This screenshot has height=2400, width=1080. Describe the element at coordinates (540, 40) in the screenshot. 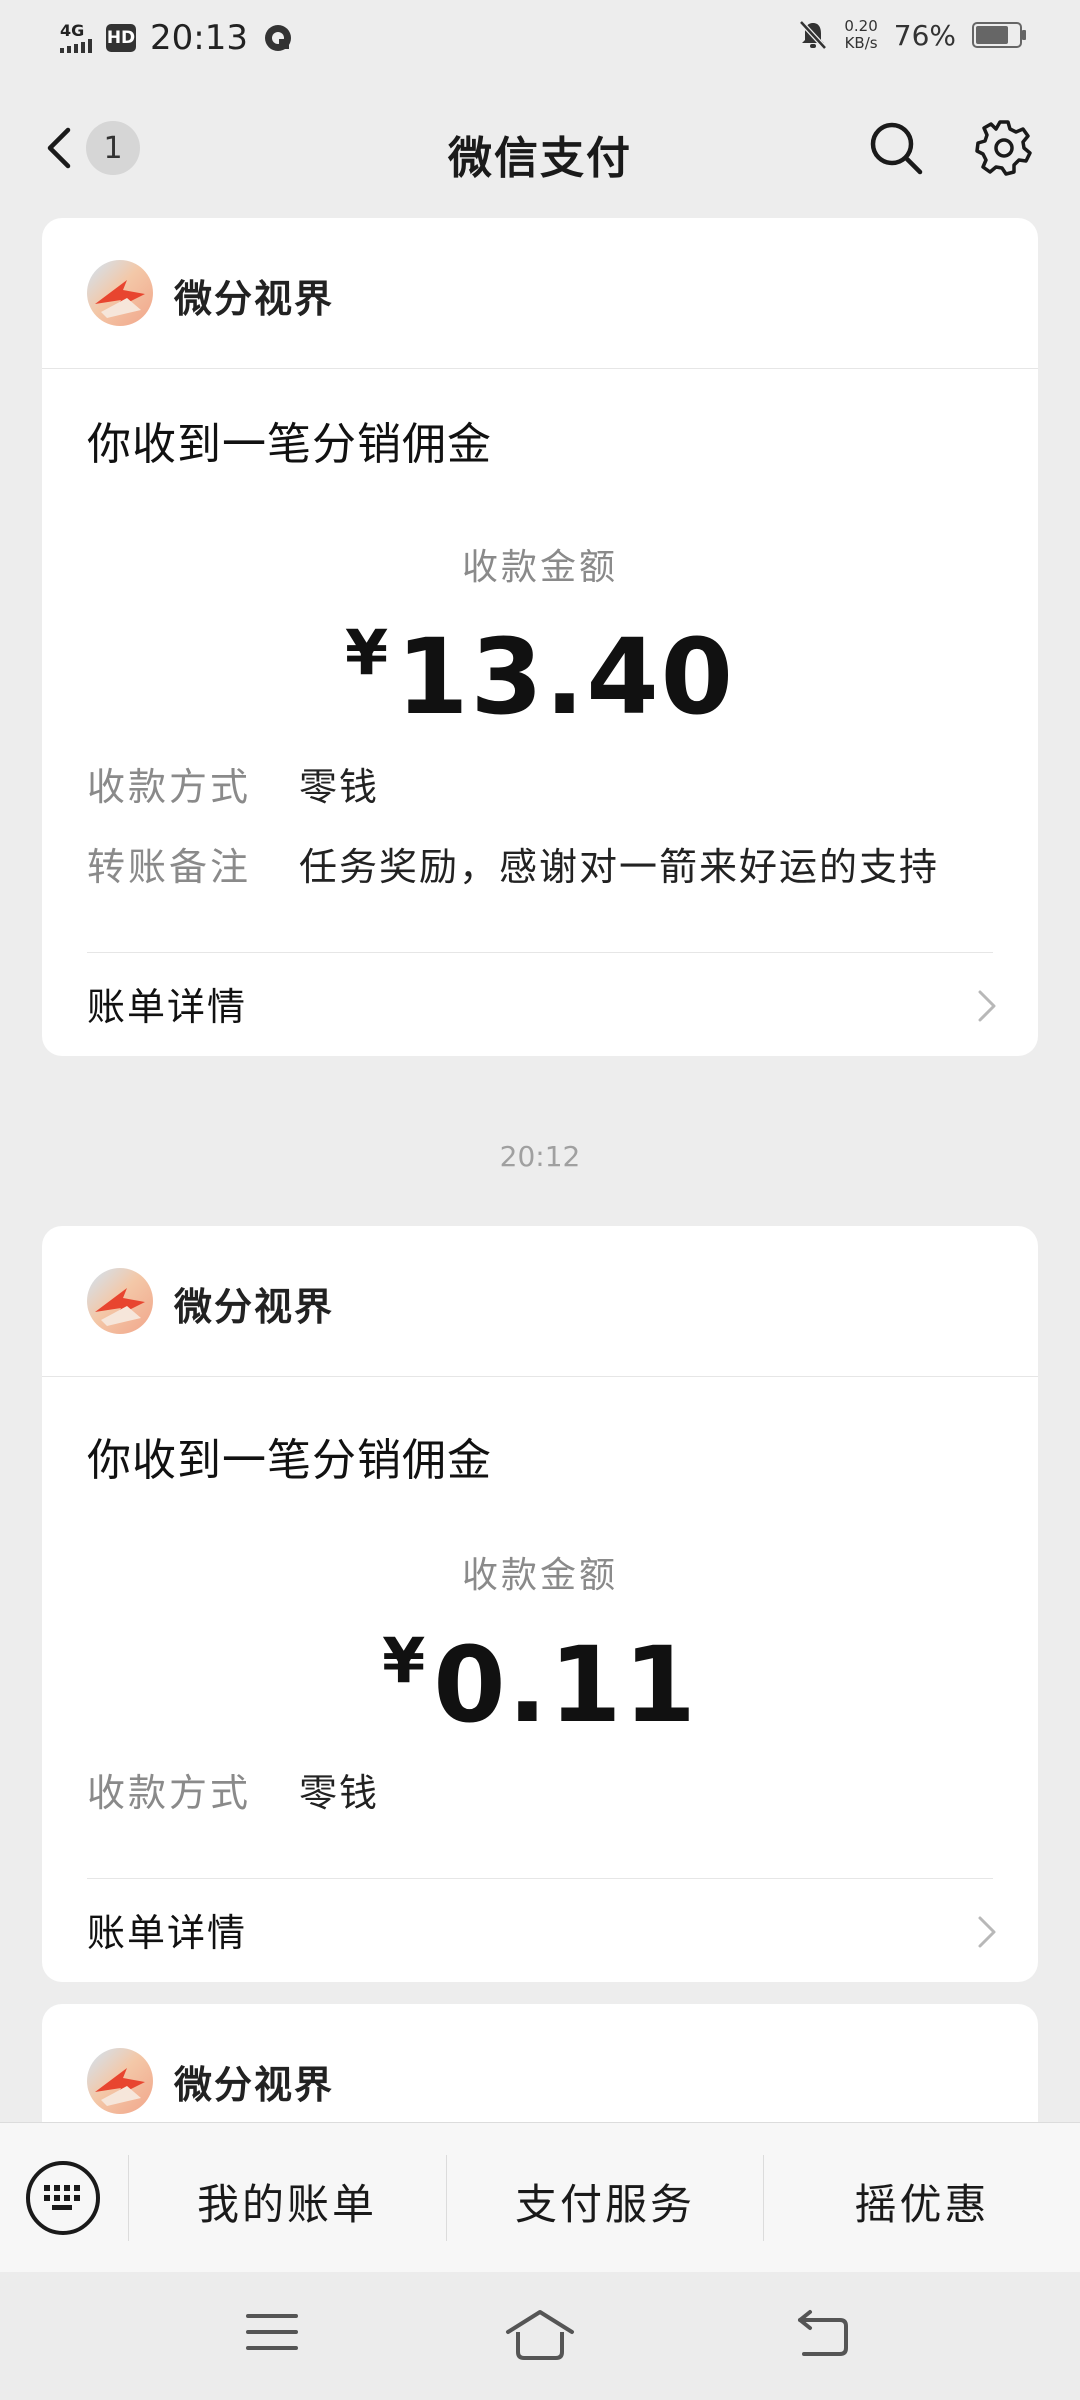

I see `status-bar: 4G HD 20:13 0.20 KB/s 76%` at that location.